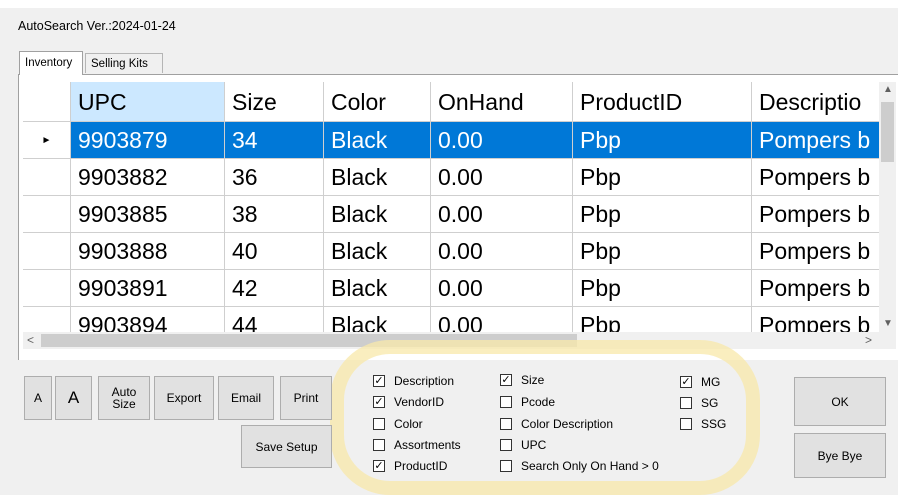  Describe the element at coordinates (274, 102) in the screenshot. I see `header-size: Size` at that location.